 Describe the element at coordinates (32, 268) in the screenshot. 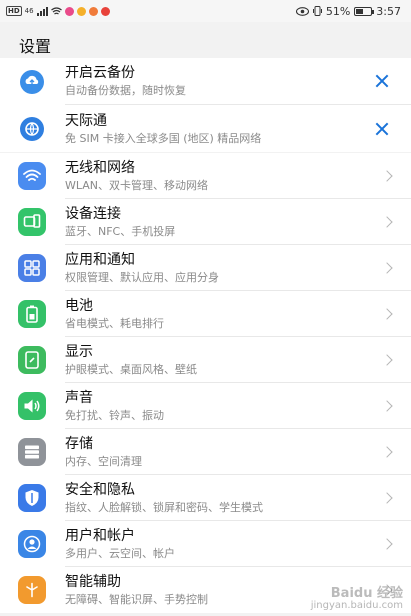

I see `apps-icon` at that location.